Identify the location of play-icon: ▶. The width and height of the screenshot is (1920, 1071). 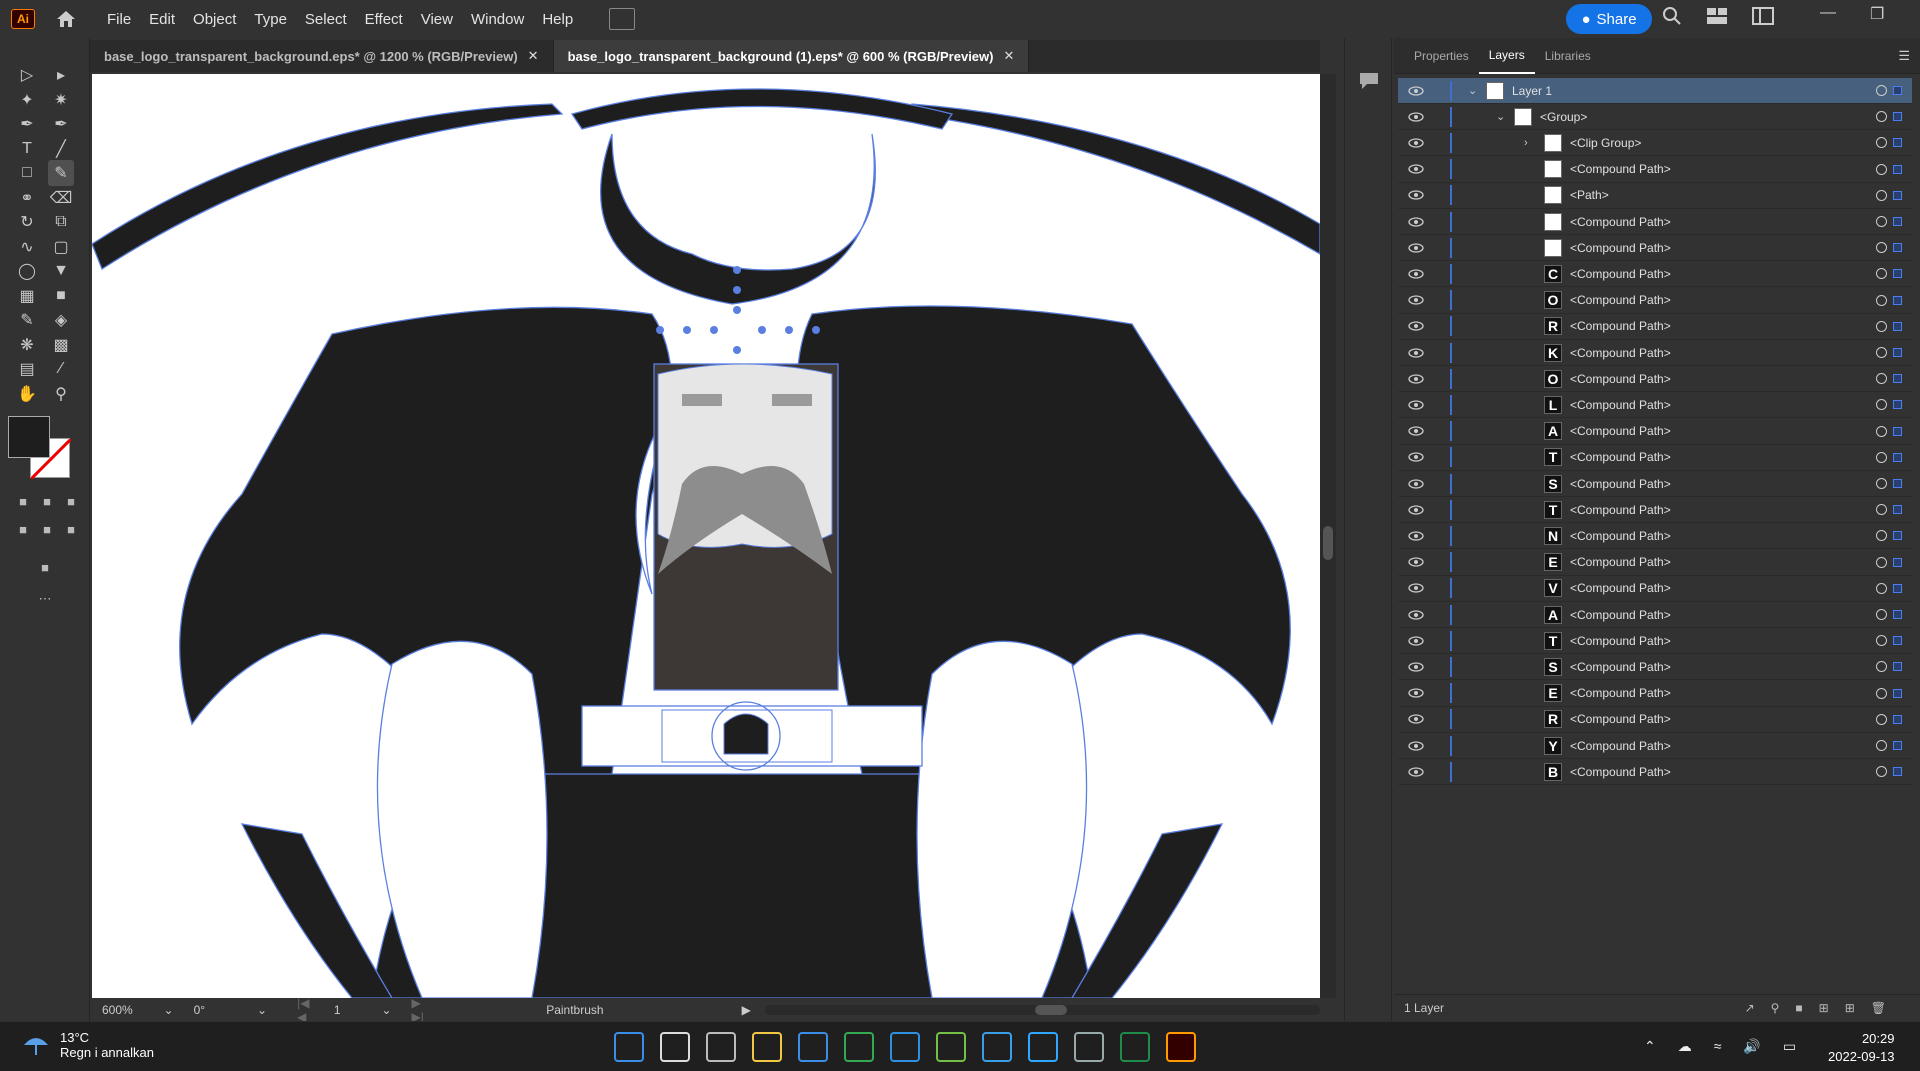
(746, 1010).